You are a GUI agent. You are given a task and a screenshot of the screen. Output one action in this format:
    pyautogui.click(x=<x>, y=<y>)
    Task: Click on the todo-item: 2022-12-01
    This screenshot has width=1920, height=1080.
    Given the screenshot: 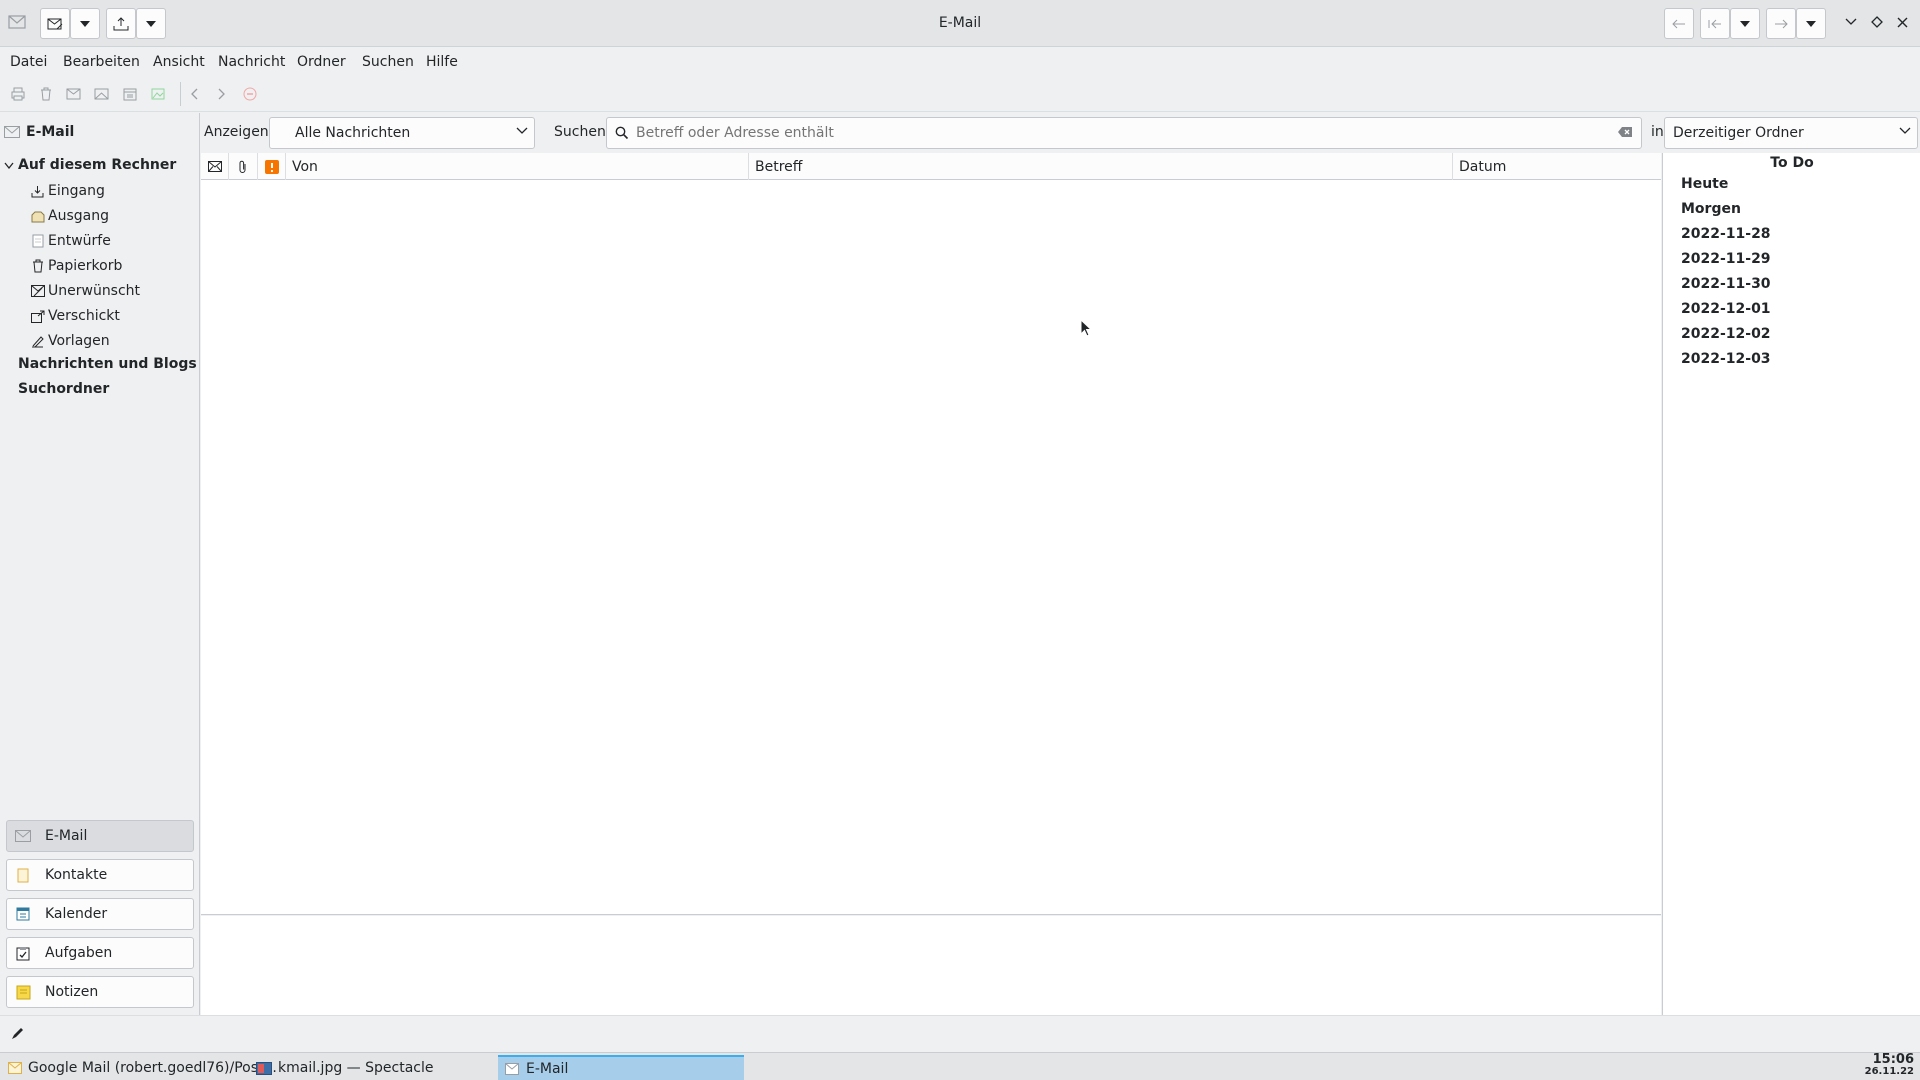 What is the action you would take?
    pyautogui.click(x=1726, y=309)
    